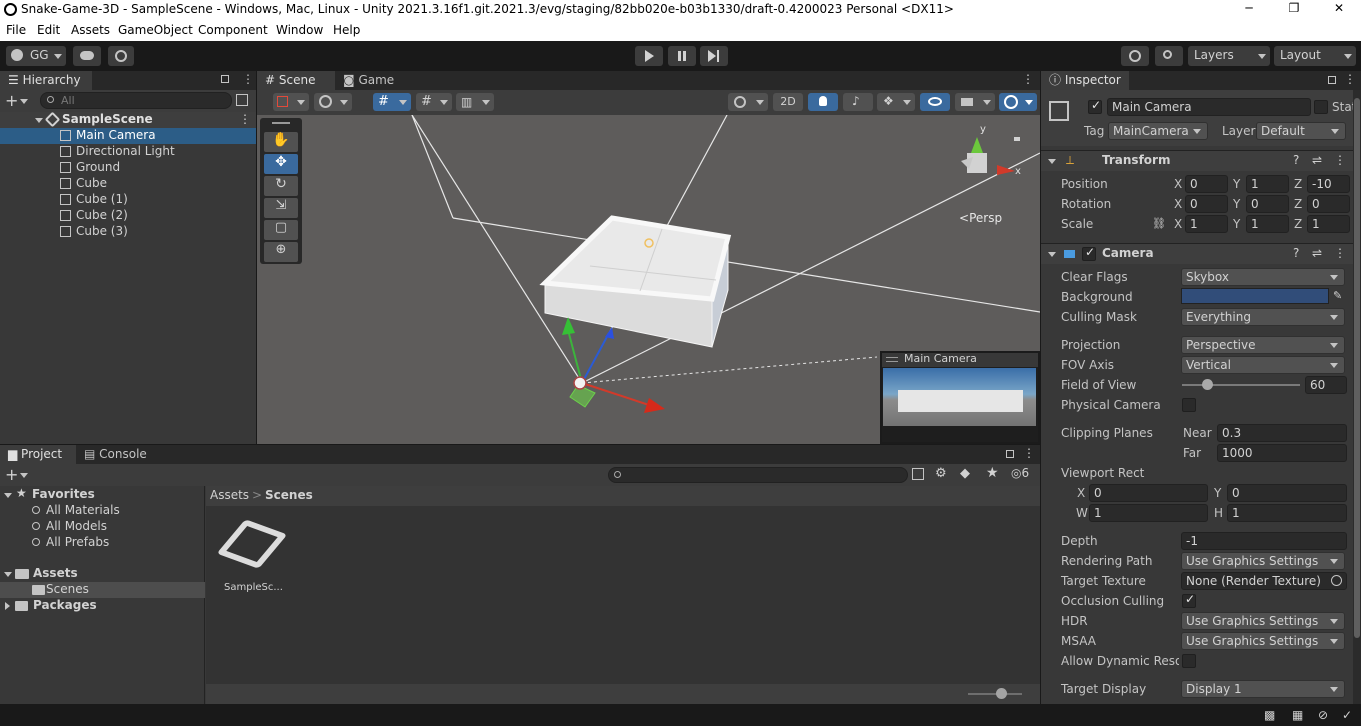 The width and height of the screenshot is (1361, 726). I want to click on list-item: Cube, so click(128, 184).